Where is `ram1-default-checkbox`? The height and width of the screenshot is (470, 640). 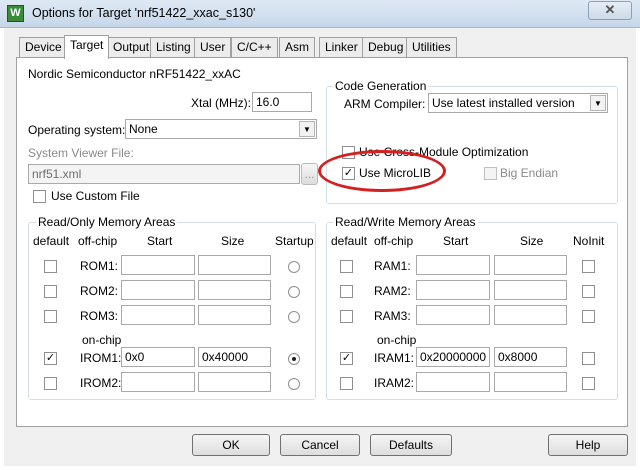 ram1-default-checkbox is located at coordinates (346, 266).